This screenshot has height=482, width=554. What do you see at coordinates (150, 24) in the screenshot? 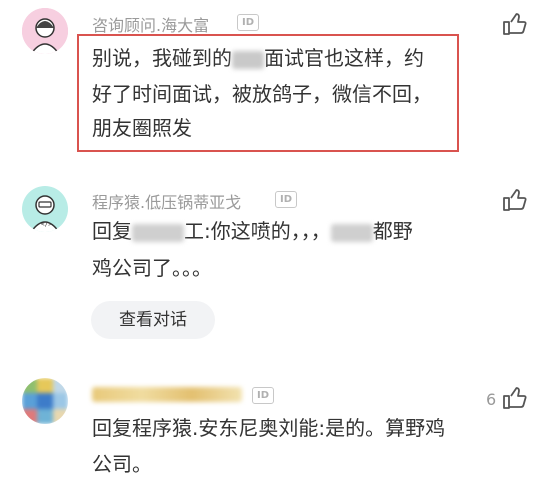
I see `username: 咨询顾问.海大富` at bounding box center [150, 24].